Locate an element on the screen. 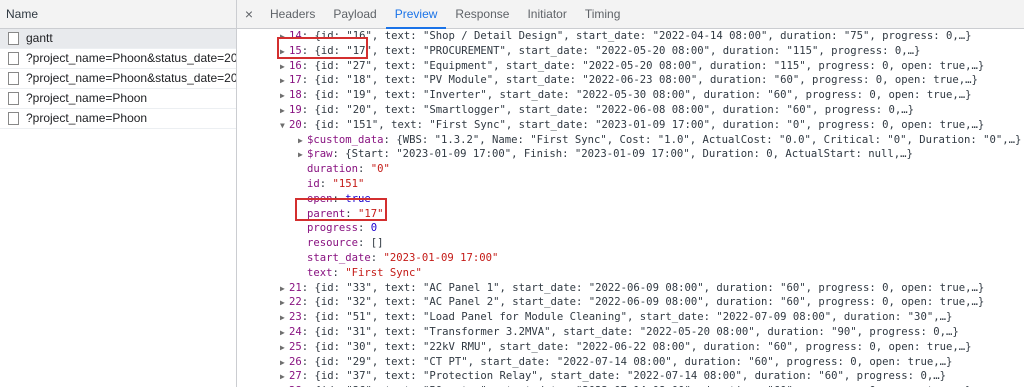  property-value: 0 is located at coordinates (374, 228).